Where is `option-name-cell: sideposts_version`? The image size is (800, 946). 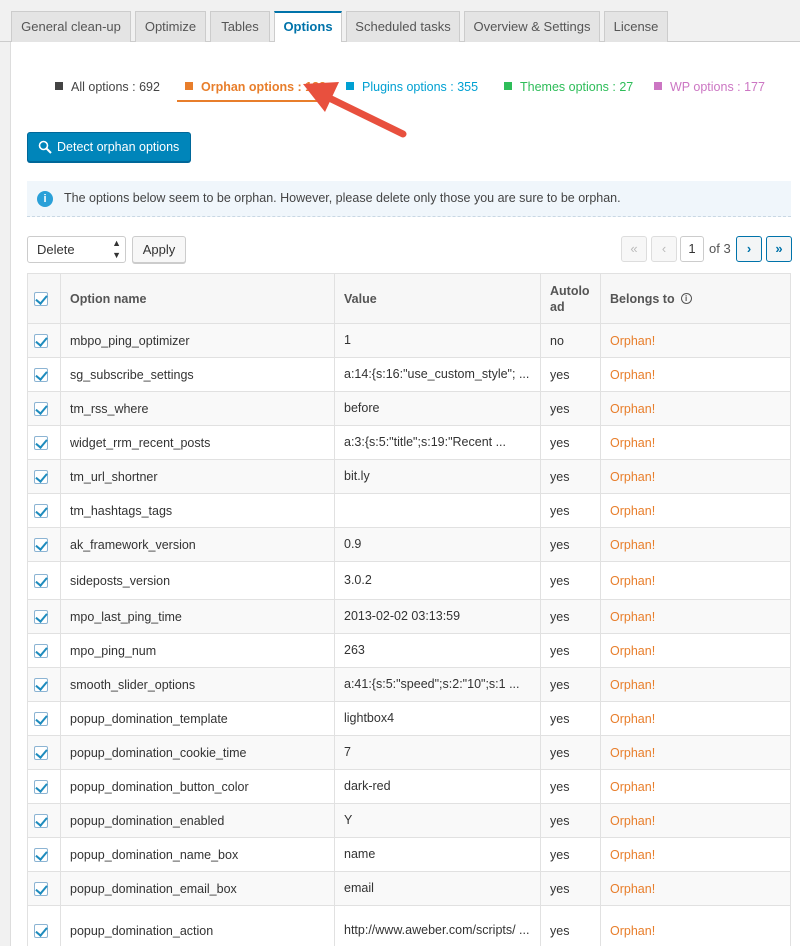 option-name-cell: sideposts_version is located at coordinates (198, 580).